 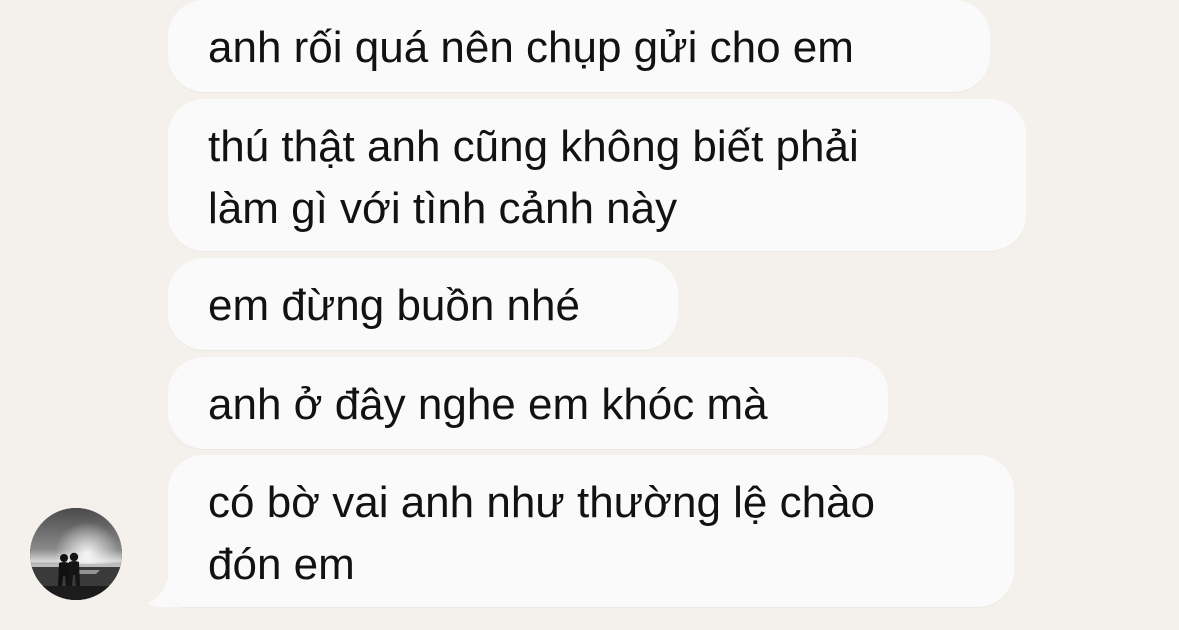 I want to click on message-bubble: anh rối quá nên chụp gửi cho em, so click(x=579, y=46).